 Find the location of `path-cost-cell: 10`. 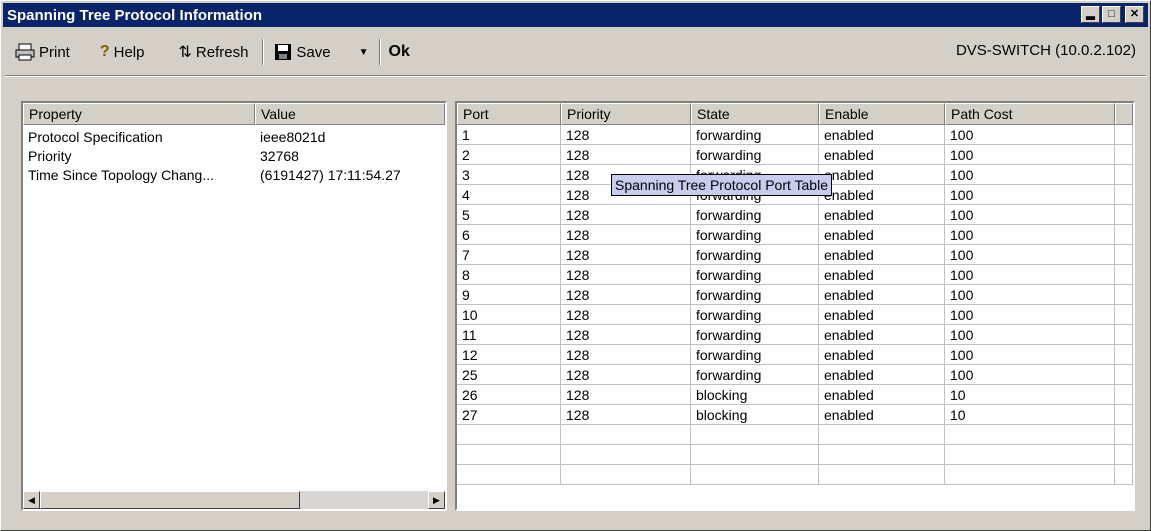

path-cost-cell: 10 is located at coordinates (1030, 395).